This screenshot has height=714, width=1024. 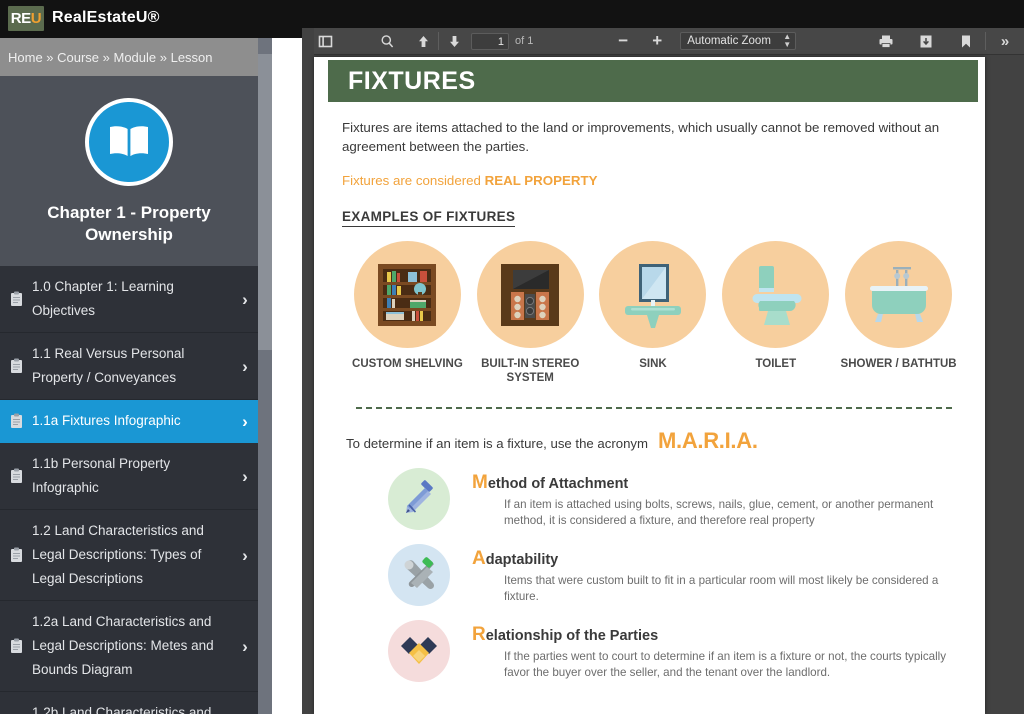 What do you see at coordinates (716, 635) in the screenshot?
I see `maria-title: Relationship of the Parties` at bounding box center [716, 635].